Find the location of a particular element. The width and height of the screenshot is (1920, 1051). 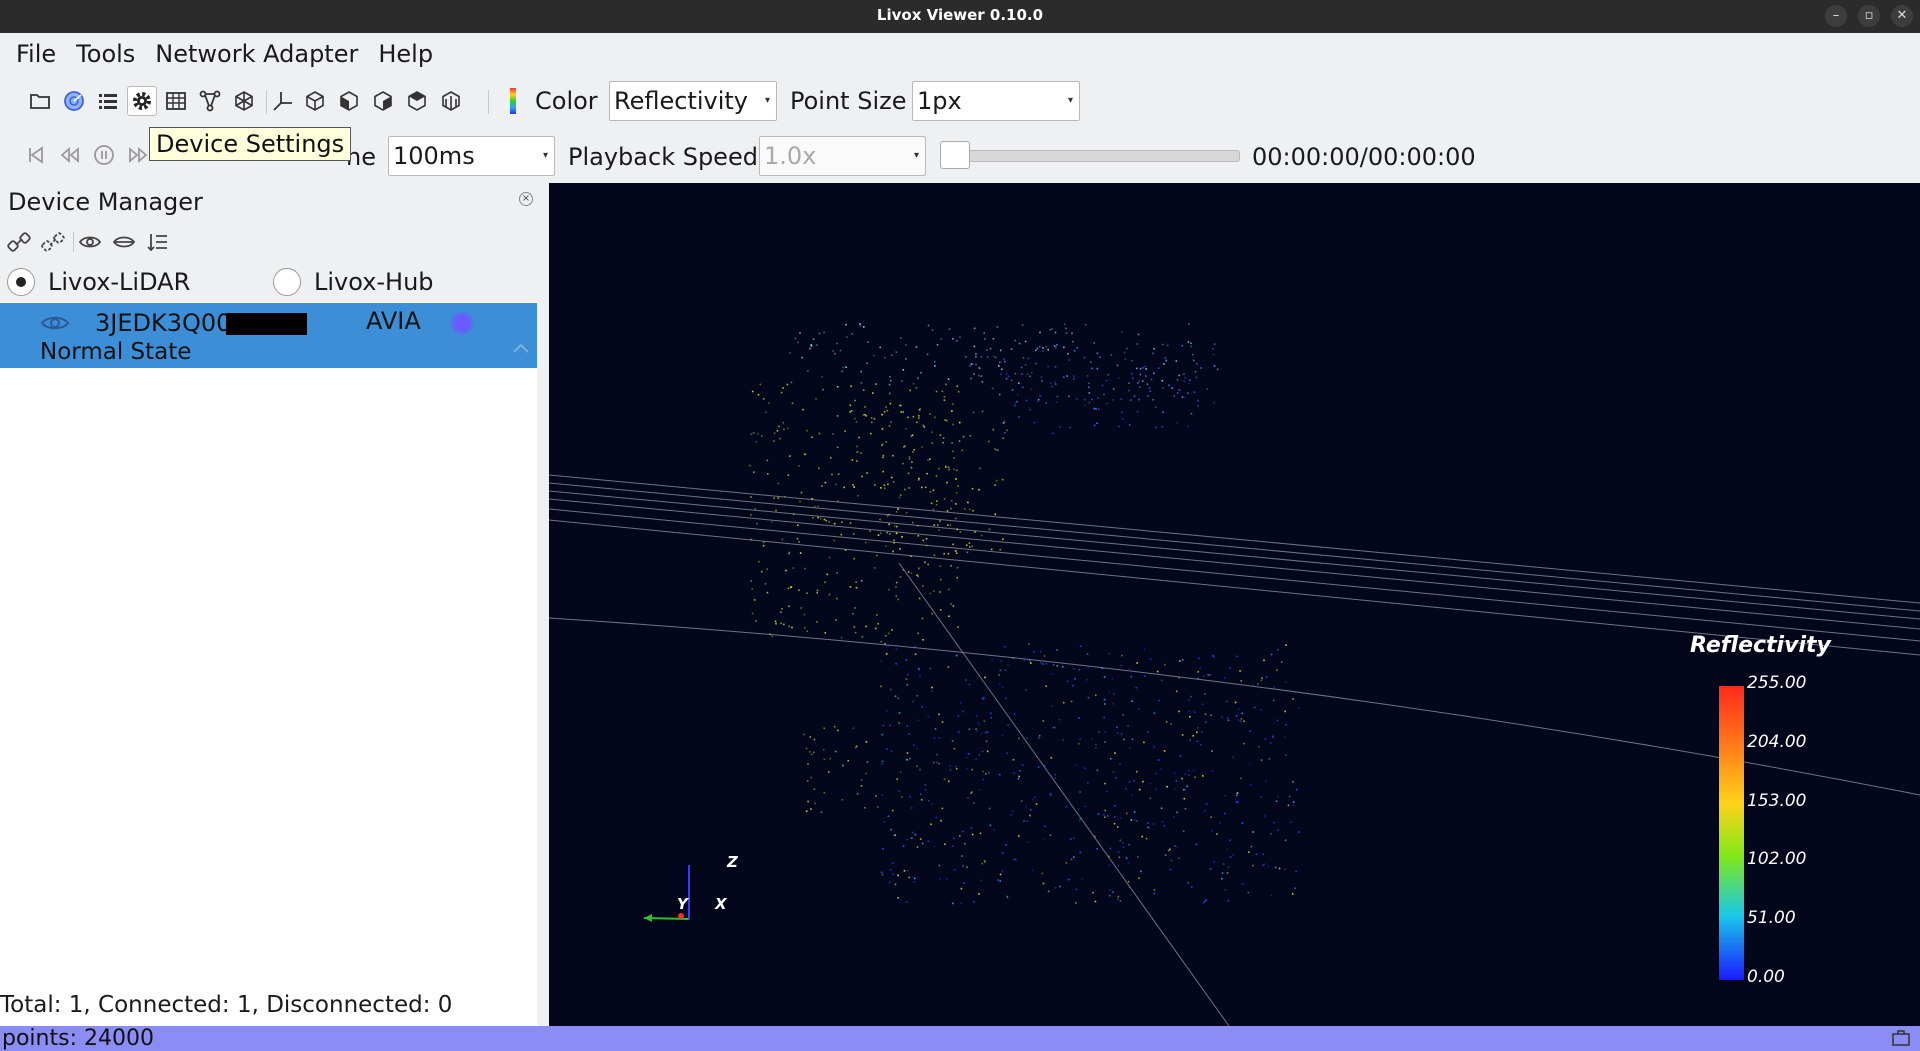

chevron-up-icon is located at coordinates (521, 348).